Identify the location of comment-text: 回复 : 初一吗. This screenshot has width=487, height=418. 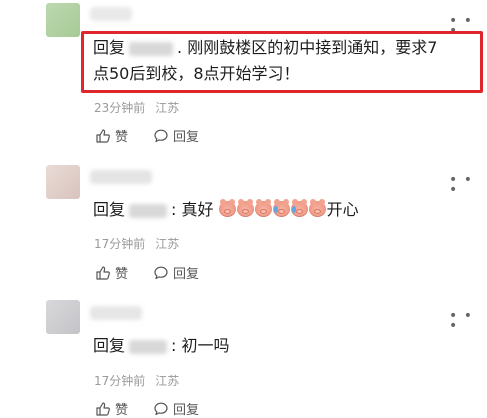
(161, 346).